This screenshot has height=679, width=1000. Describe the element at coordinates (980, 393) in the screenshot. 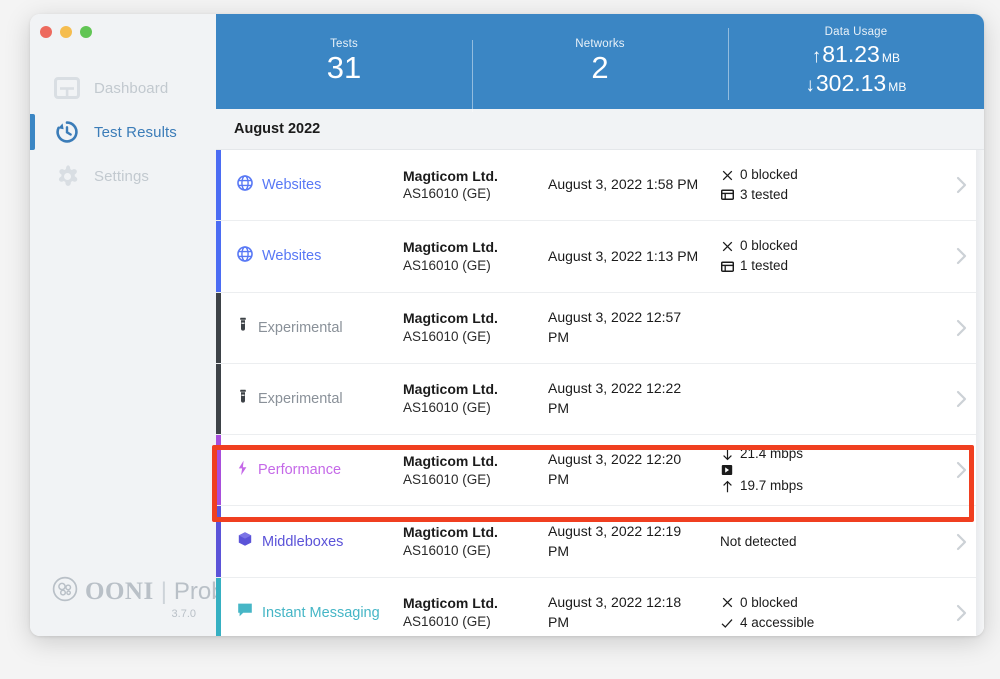

I see `vertical-scrollbar` at that location.